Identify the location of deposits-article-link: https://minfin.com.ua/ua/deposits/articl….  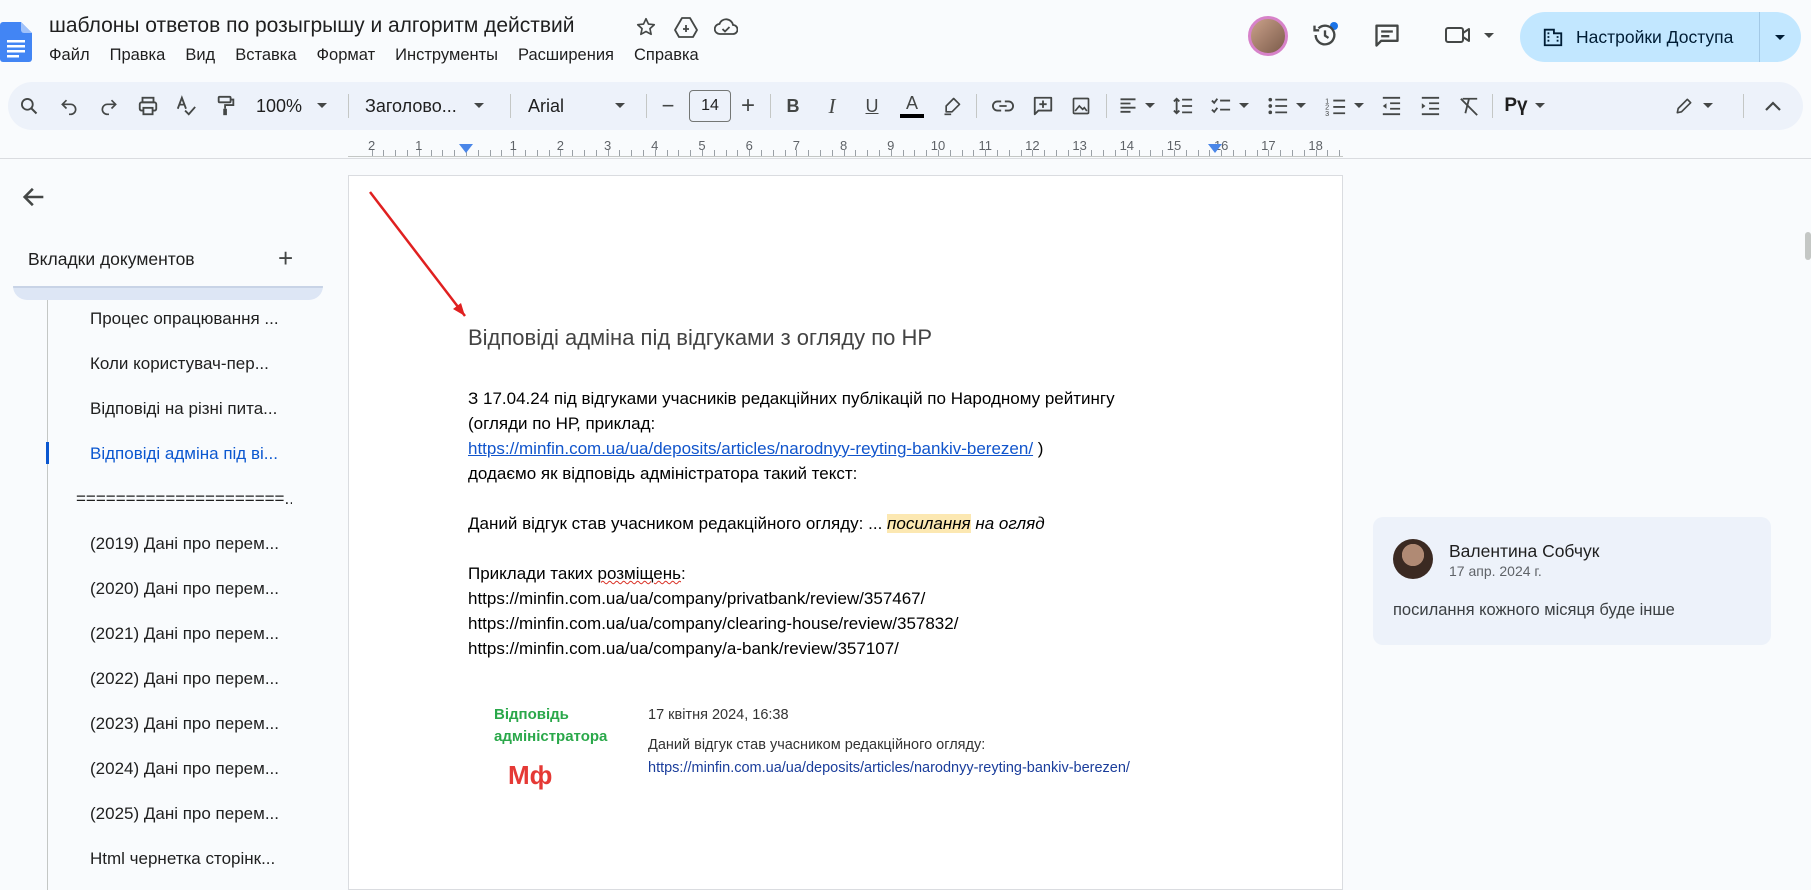
(750, 448).